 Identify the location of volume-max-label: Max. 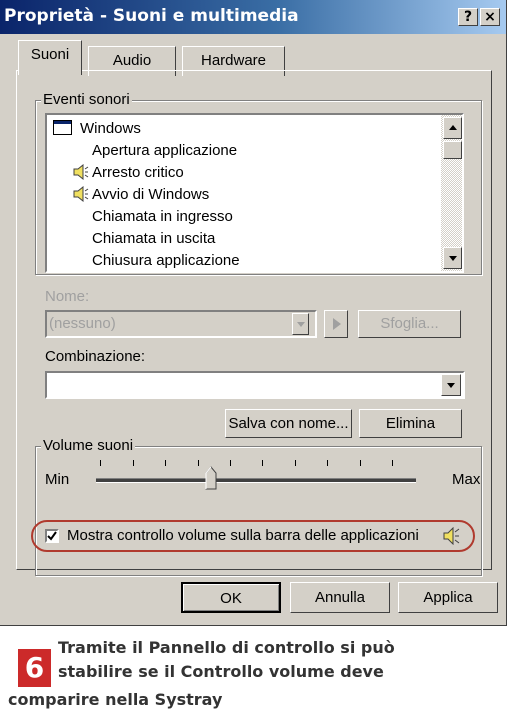
(466, 479).